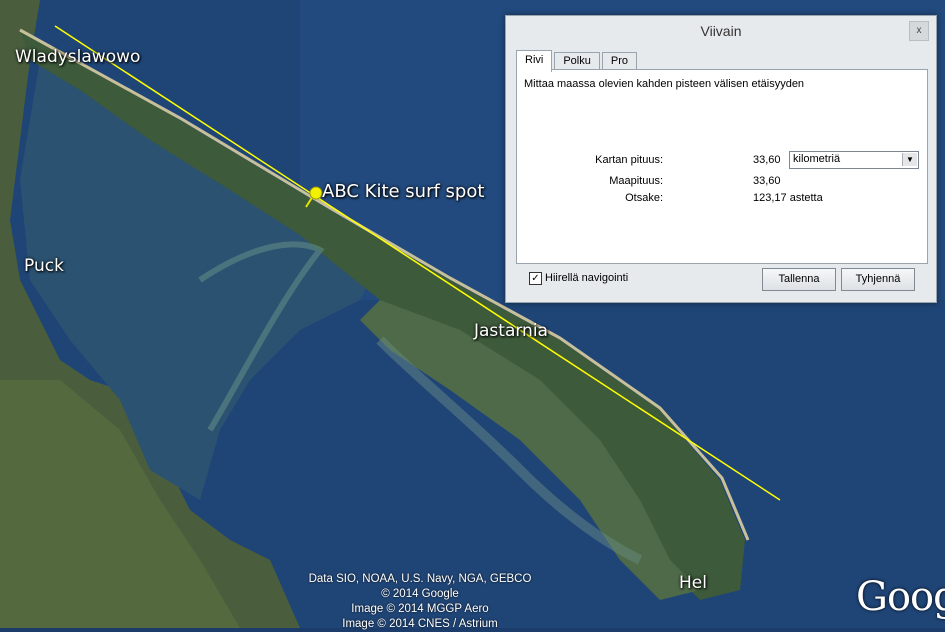  I want to click on dialog-footer: ✓ Hiirellä navigointi Tallenna Tyhjennä, so click(721, 280).